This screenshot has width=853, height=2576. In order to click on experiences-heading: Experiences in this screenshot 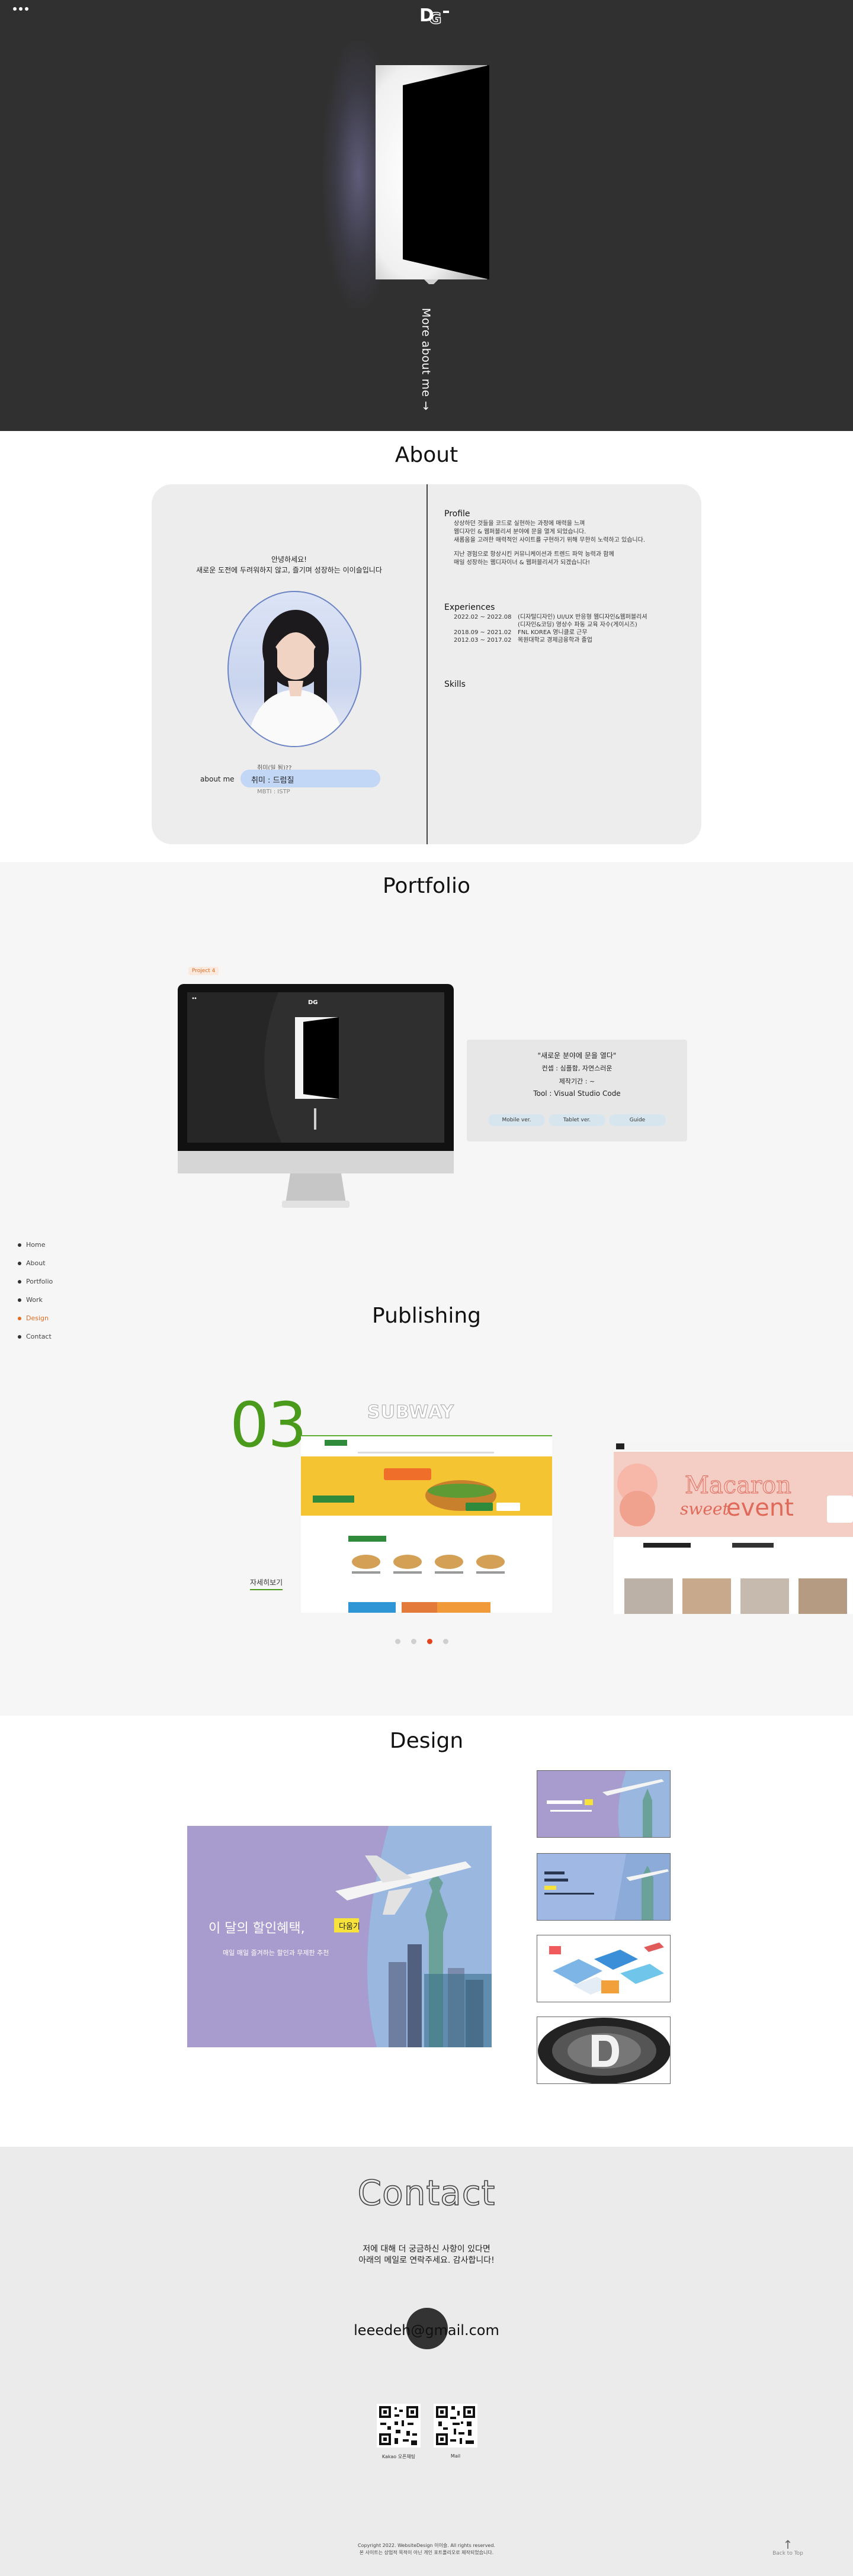, I will do `click(469, 608)`.